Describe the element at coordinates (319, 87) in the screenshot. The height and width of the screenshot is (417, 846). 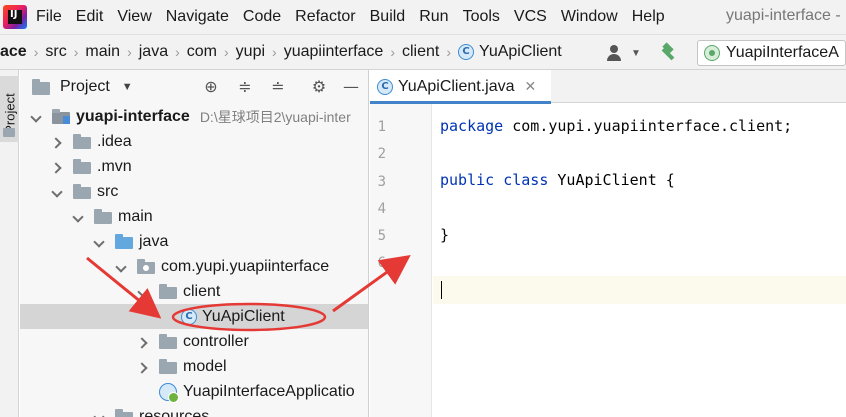
I see `gear-icon: ⚙` at that location.